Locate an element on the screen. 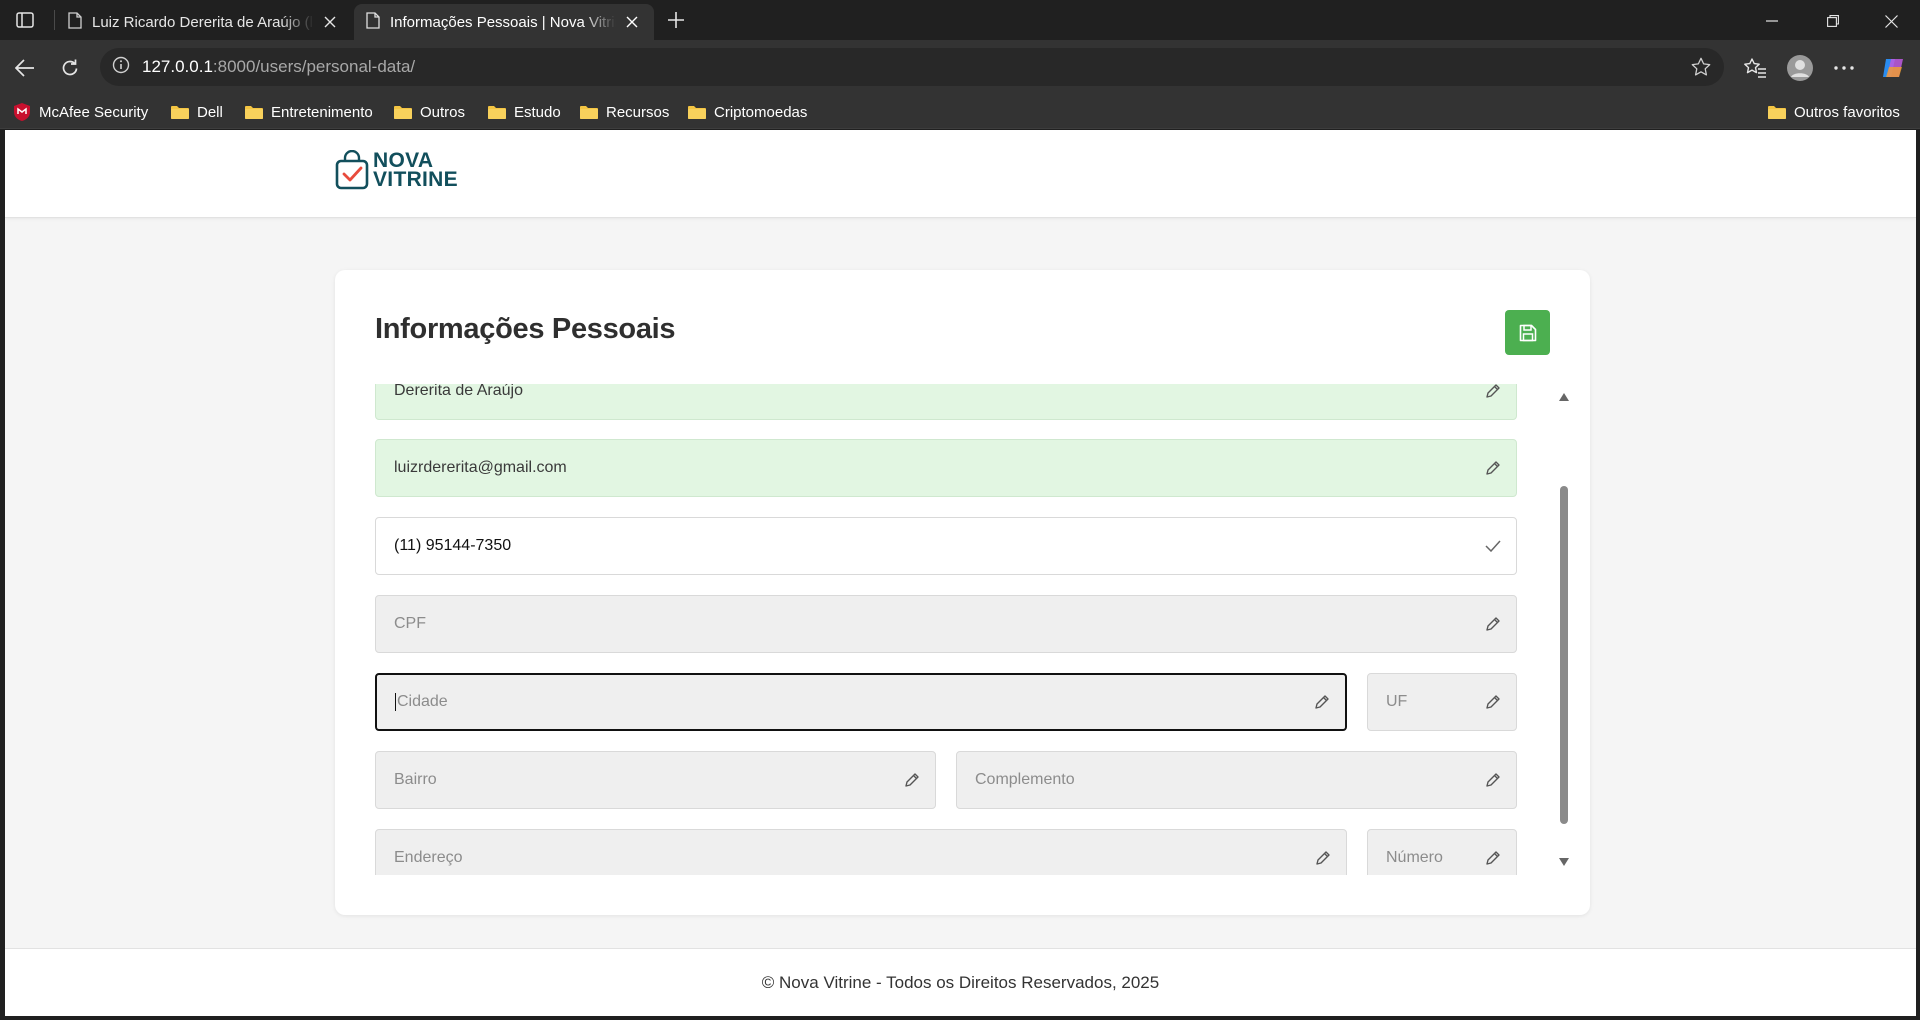  scroll-up-arrow-icon is located at coordinates (1564, 397).